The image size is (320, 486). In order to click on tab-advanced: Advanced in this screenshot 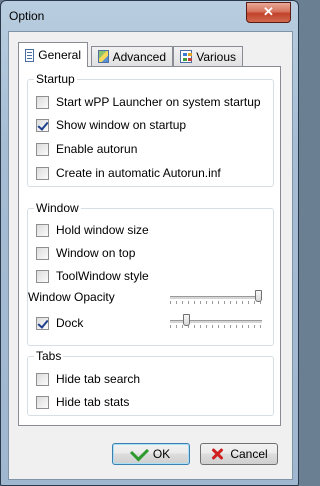, I will do `click(132, 56)`.